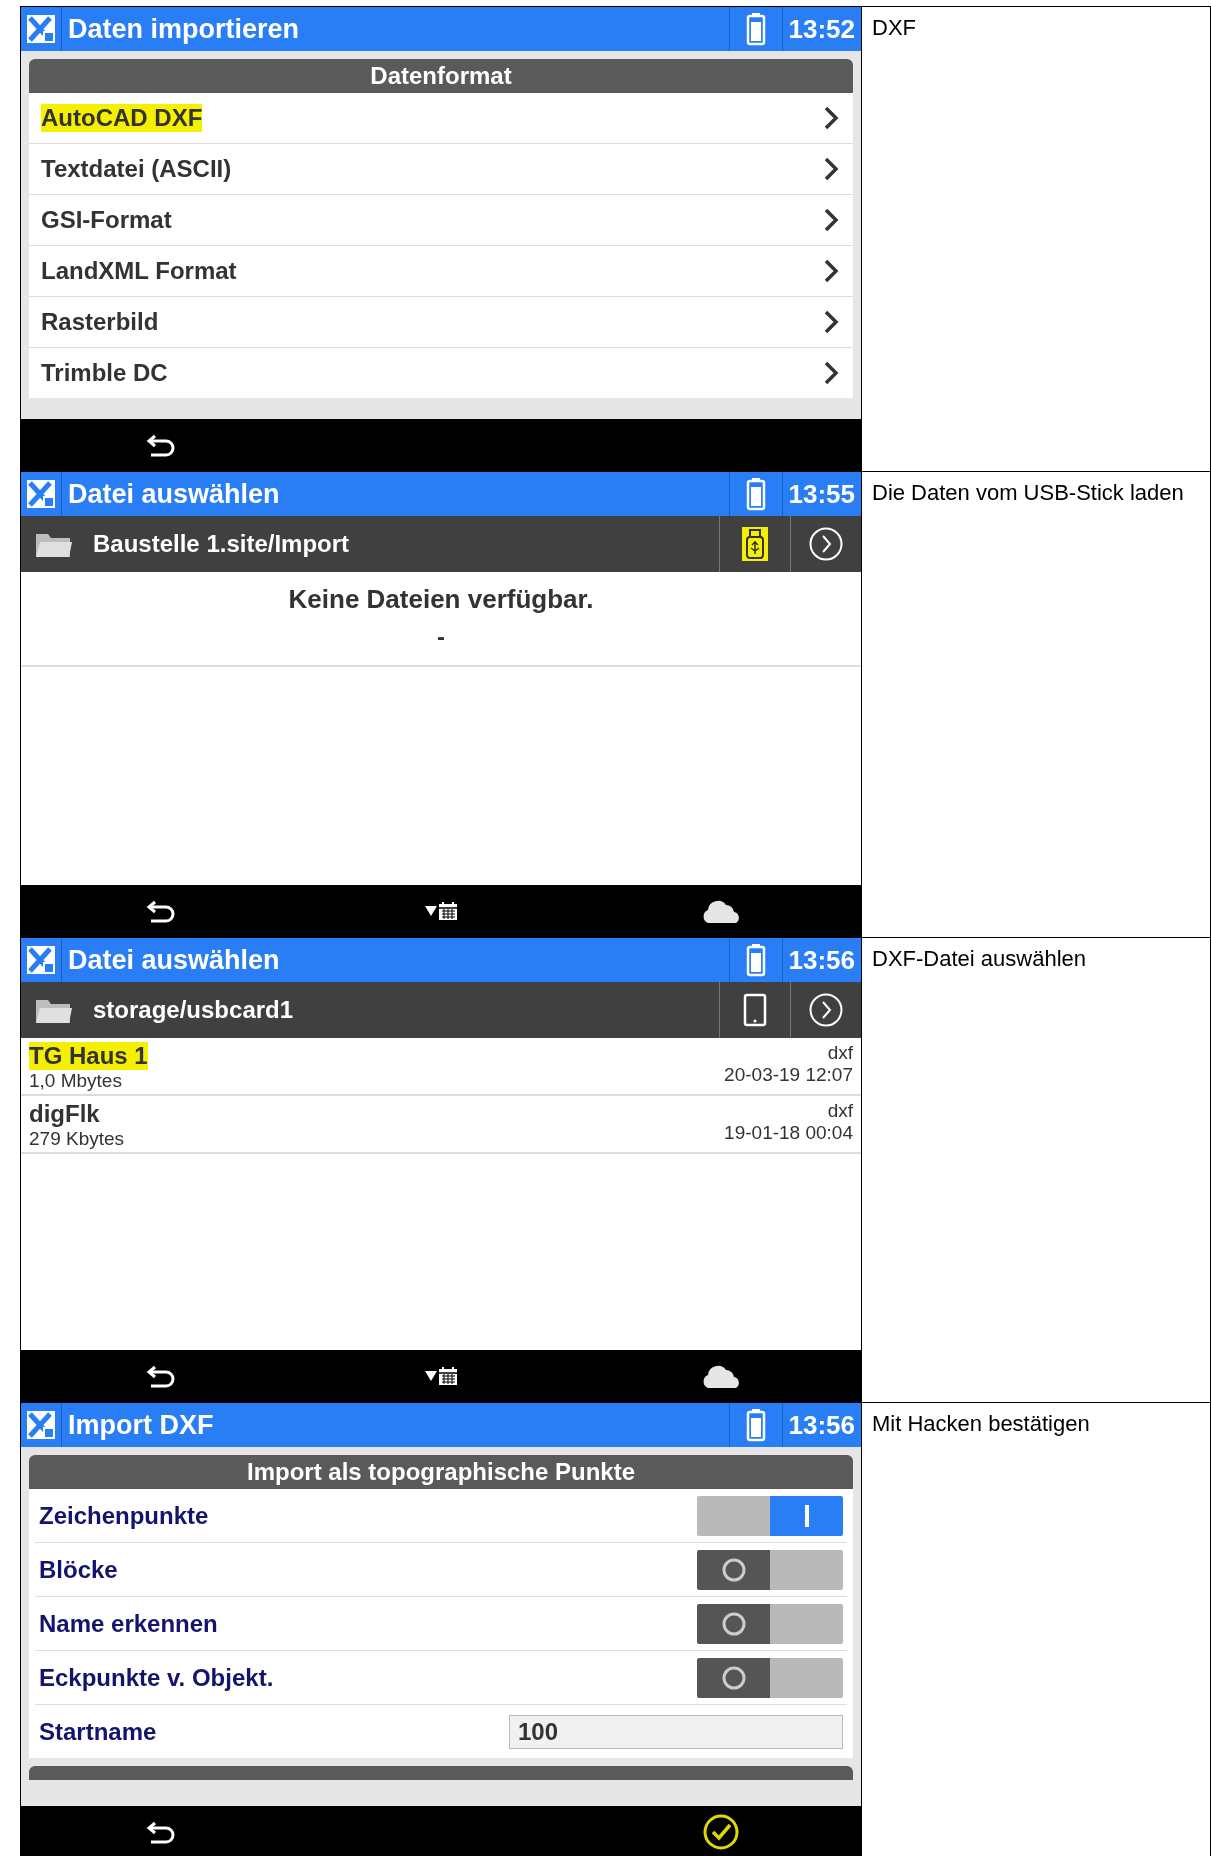 This screenshot has width=1211, height=1856. What do you see at coordinates (222, 544) in the screenshot?
I see `folder-path: Baustelle 1.site/Import` at bounding box center [222, 544].